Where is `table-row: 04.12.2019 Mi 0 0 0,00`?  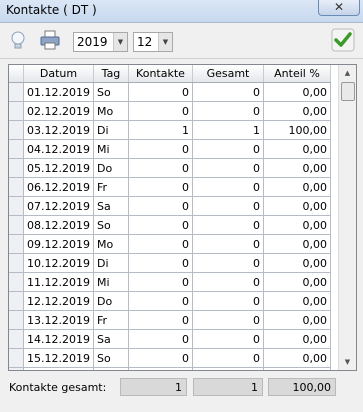
table-row: 04.12.2019 Mi 0 0 0,00 is located at coordinates (170, 149).